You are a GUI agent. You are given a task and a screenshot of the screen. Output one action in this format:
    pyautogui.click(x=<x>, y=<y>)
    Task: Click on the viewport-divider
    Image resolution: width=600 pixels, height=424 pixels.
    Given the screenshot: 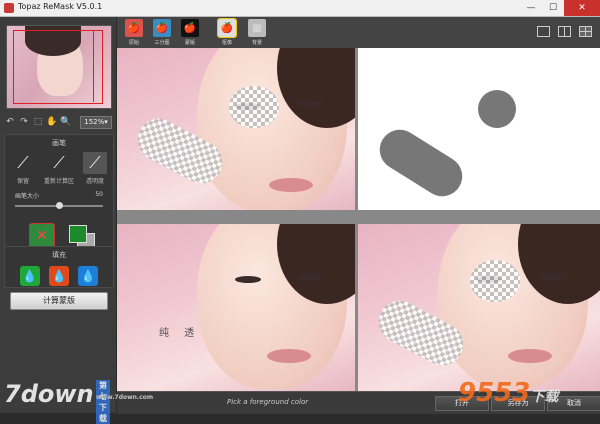 What is the action you would take?
    pyautogui.click(x=93, y=66)
    